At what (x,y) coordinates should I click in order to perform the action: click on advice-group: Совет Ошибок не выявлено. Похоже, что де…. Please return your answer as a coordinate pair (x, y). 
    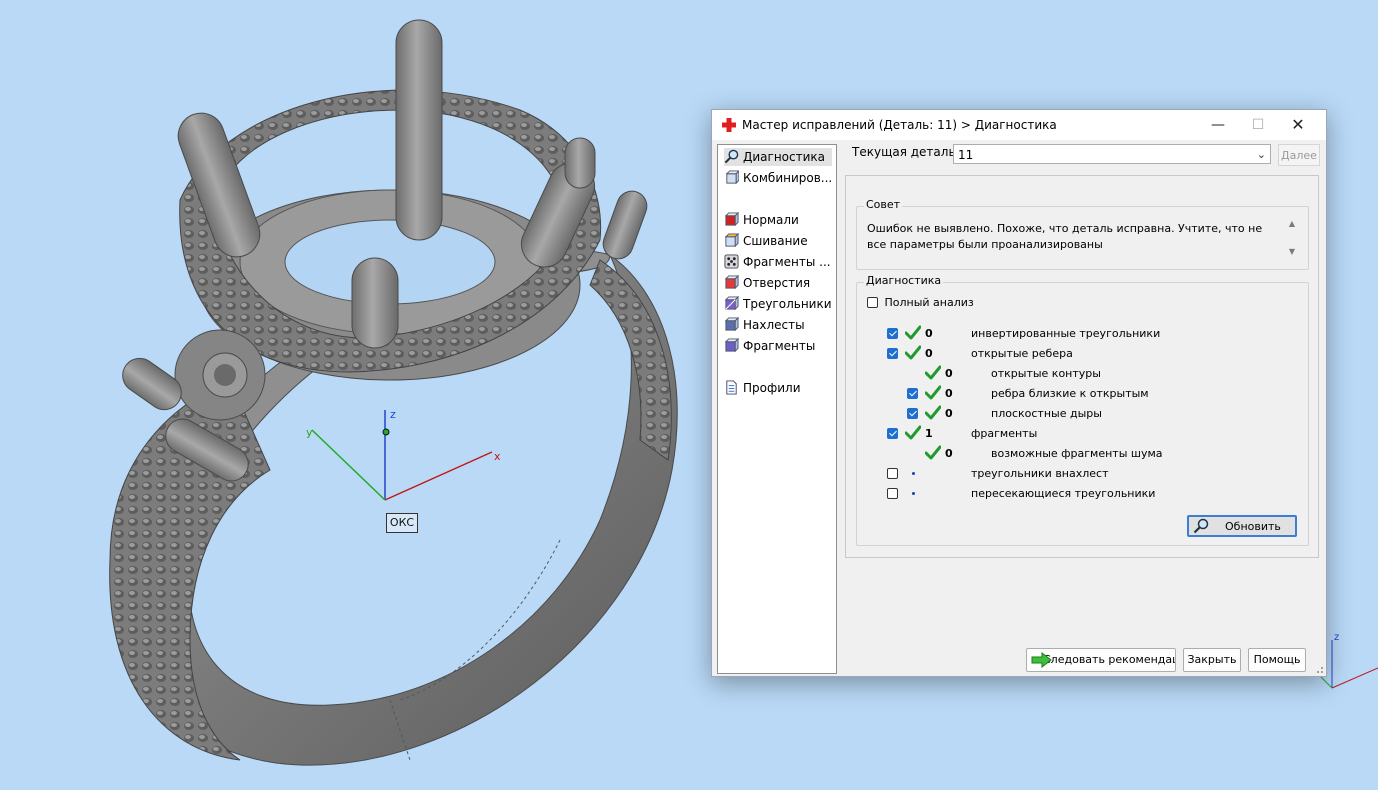
    Looking at the image, I should click on (1082, 234).